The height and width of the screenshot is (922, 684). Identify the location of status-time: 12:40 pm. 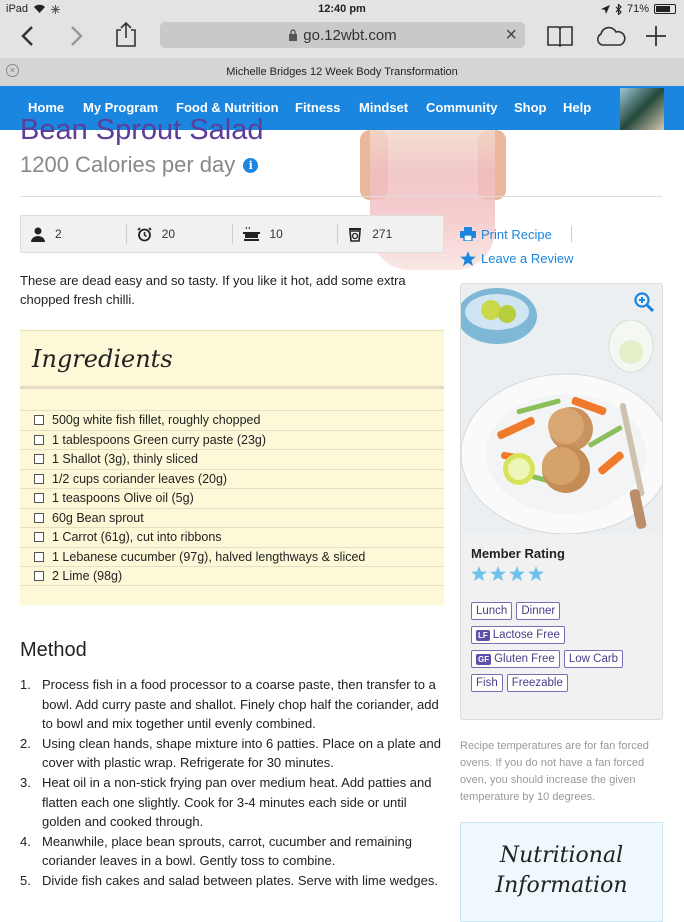
(342, 9).